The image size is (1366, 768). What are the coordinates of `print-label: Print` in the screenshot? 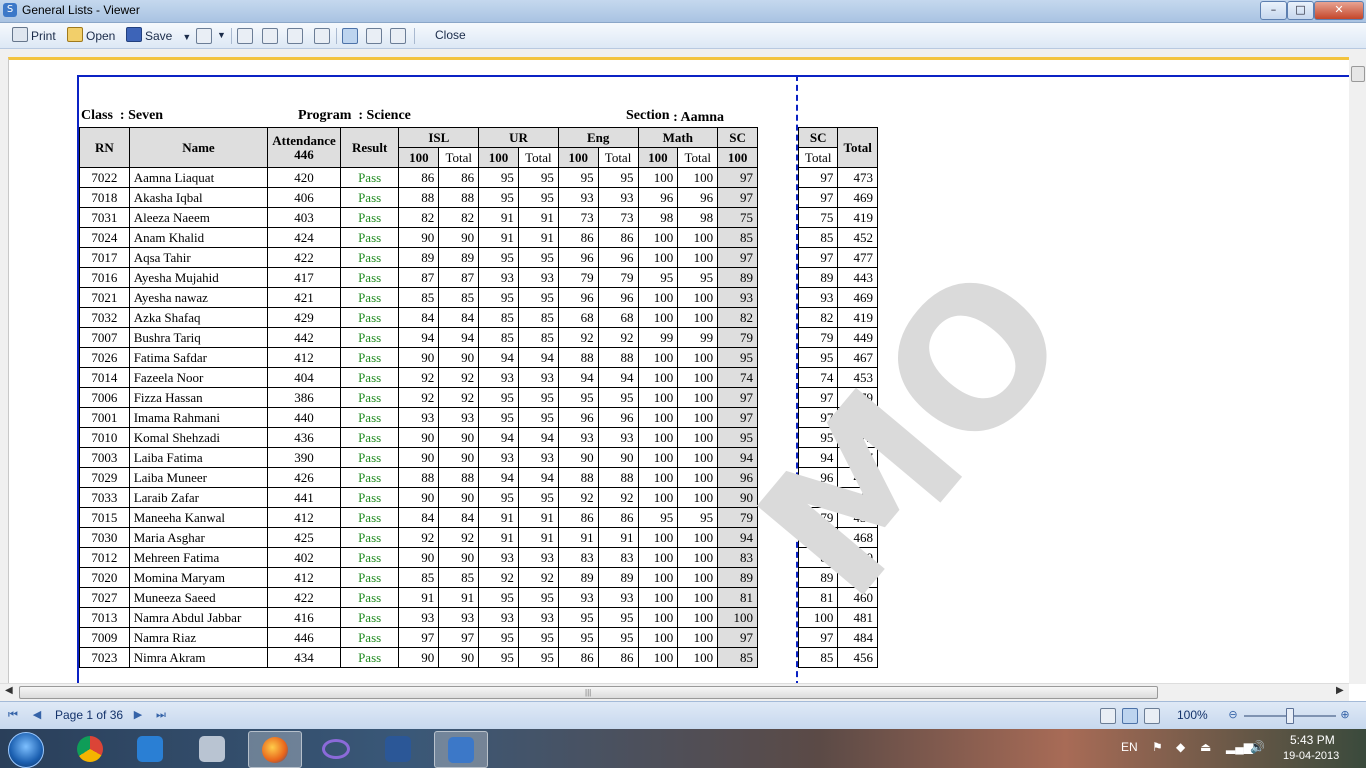 It's located at (43, 36).